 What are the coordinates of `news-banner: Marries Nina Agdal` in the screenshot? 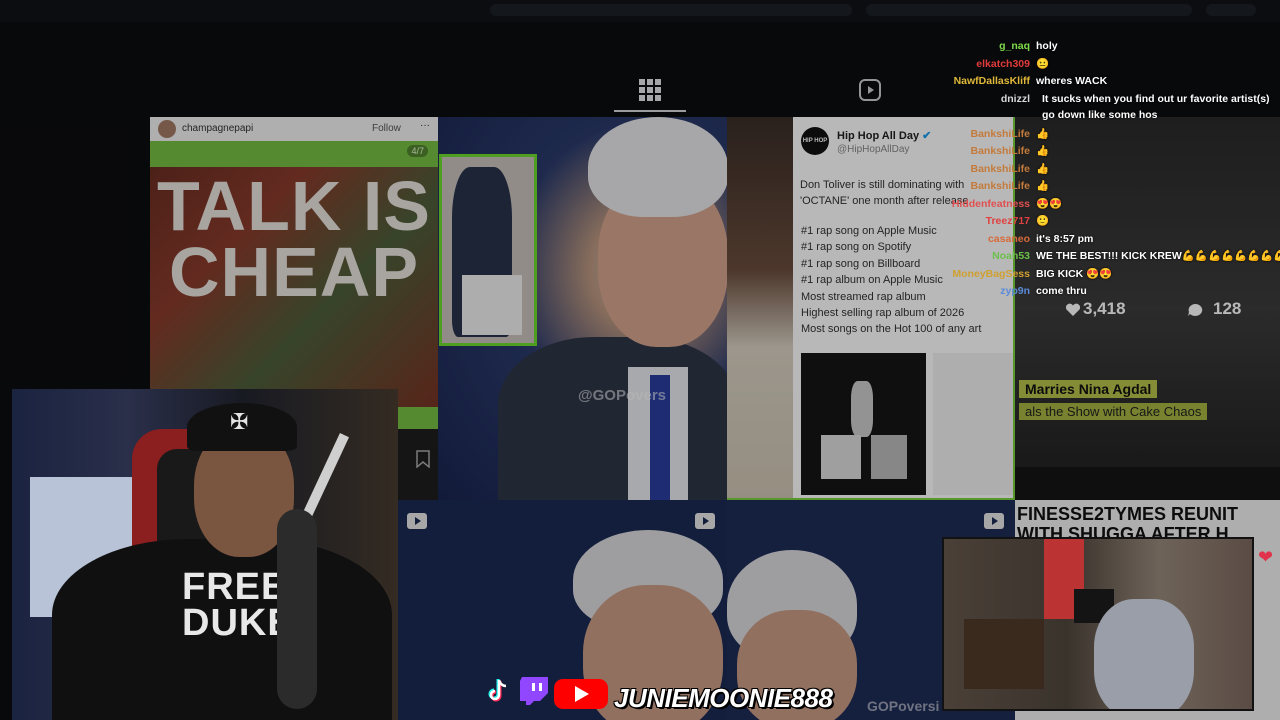 It's located at (1088, 389).